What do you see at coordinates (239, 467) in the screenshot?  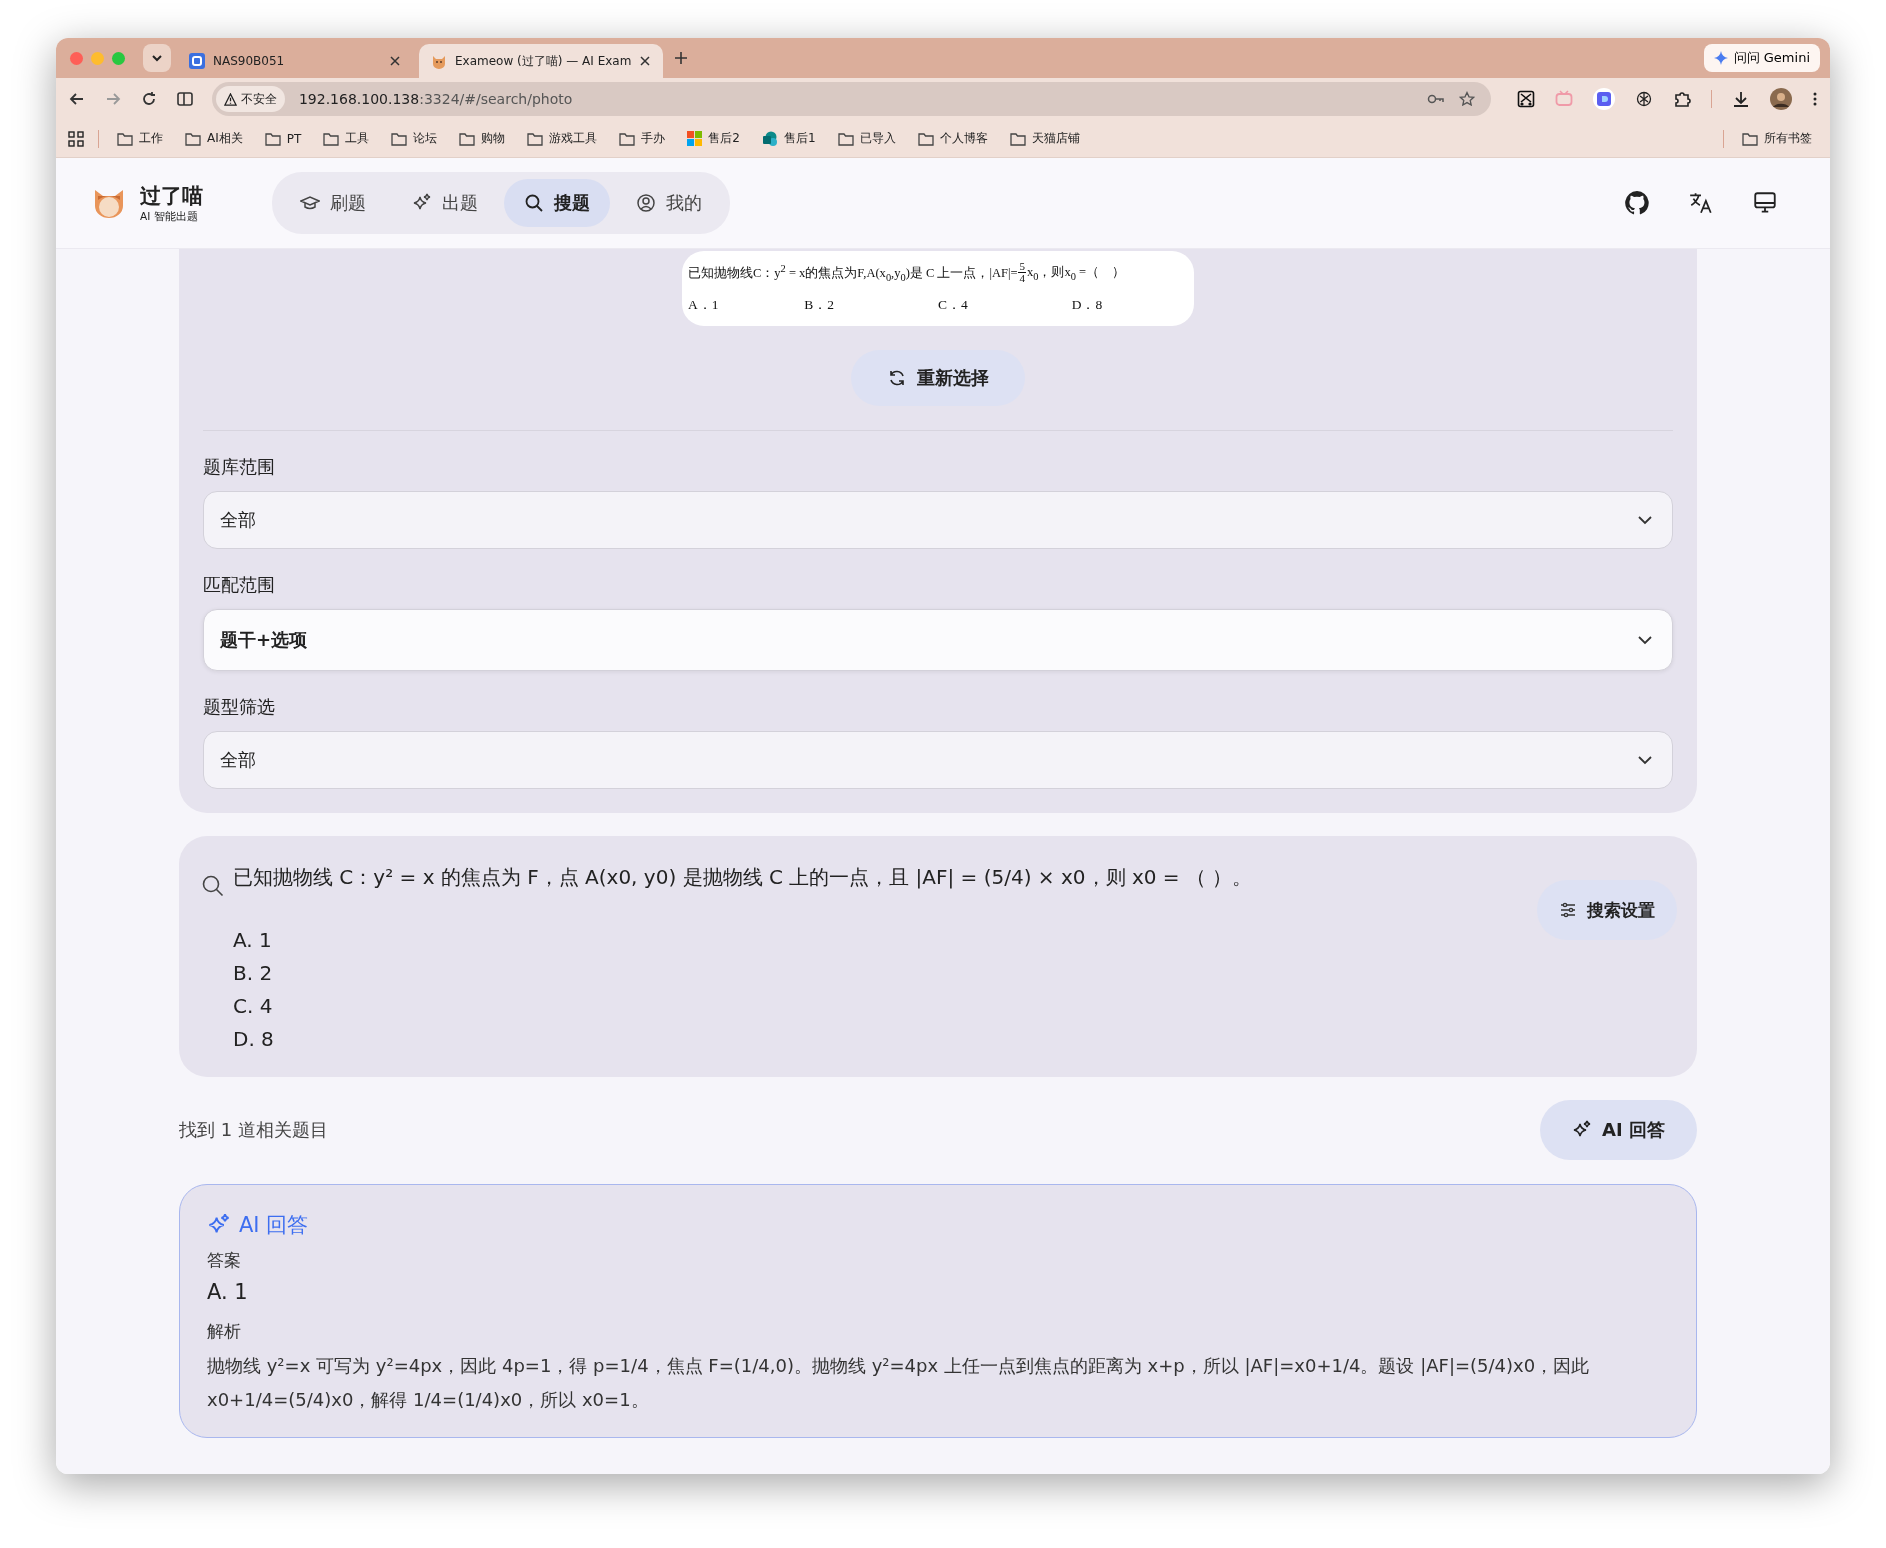 I see `filter-label: 题库范围` at bounding box center [239, 467].